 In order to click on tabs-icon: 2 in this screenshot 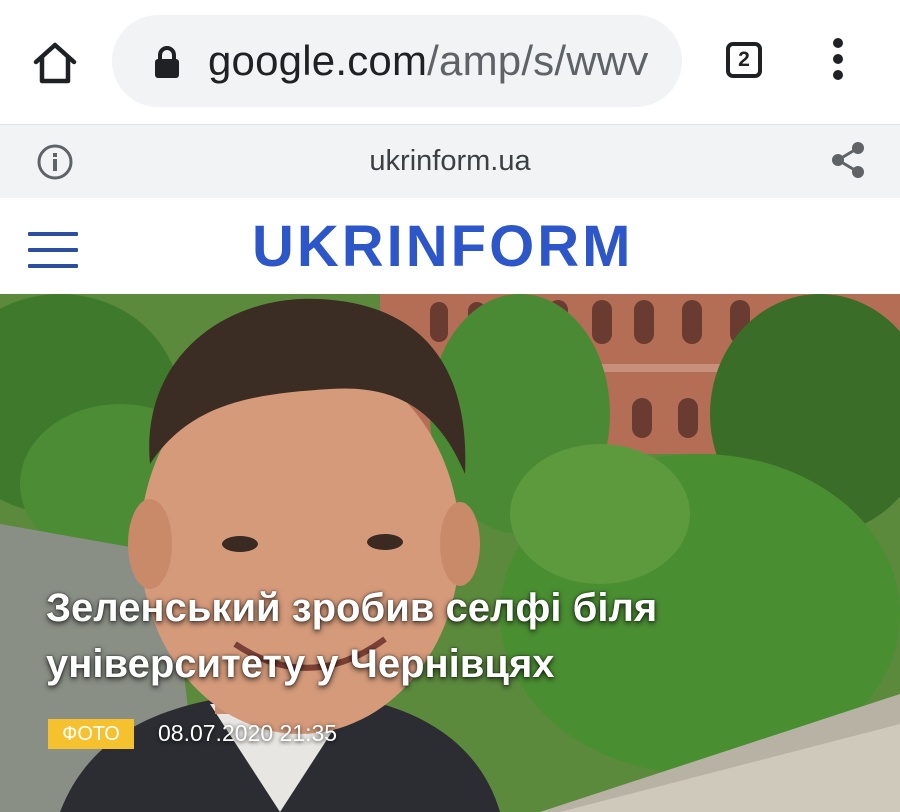, I will do `click(744, 60)`.